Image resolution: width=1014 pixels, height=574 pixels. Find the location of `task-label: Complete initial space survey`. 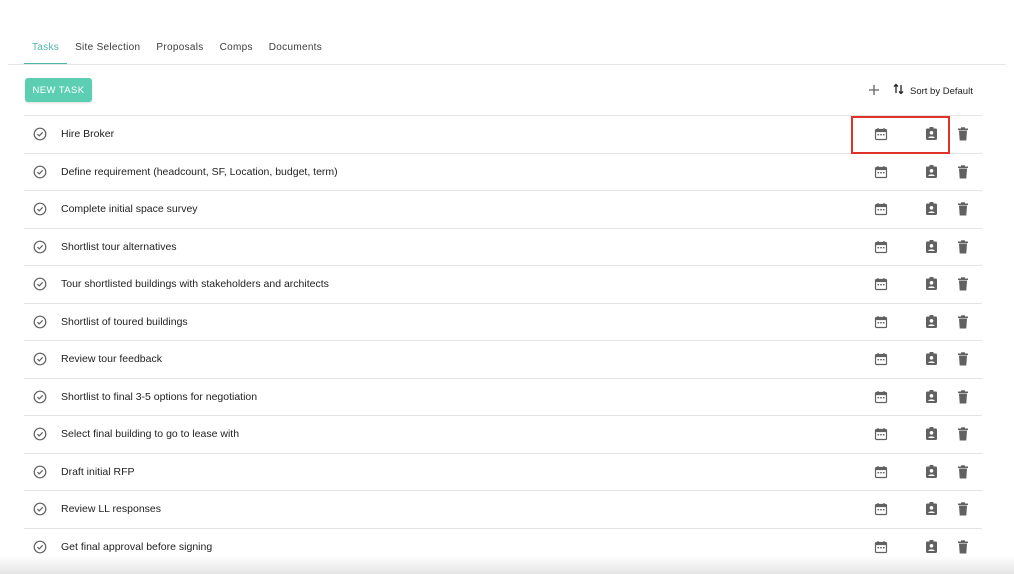

task-label: Complete initial space survey is located at coordinates (129, 209).